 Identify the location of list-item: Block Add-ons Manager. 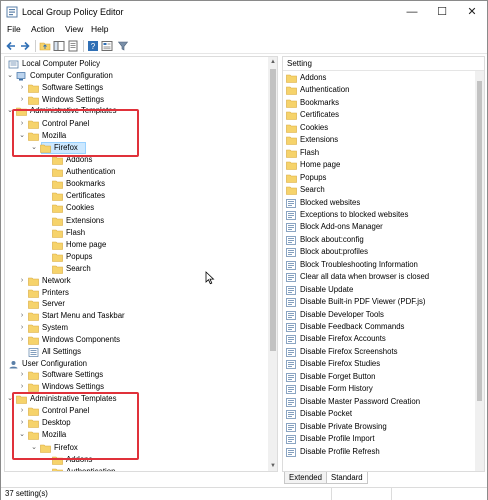
(383, 227).